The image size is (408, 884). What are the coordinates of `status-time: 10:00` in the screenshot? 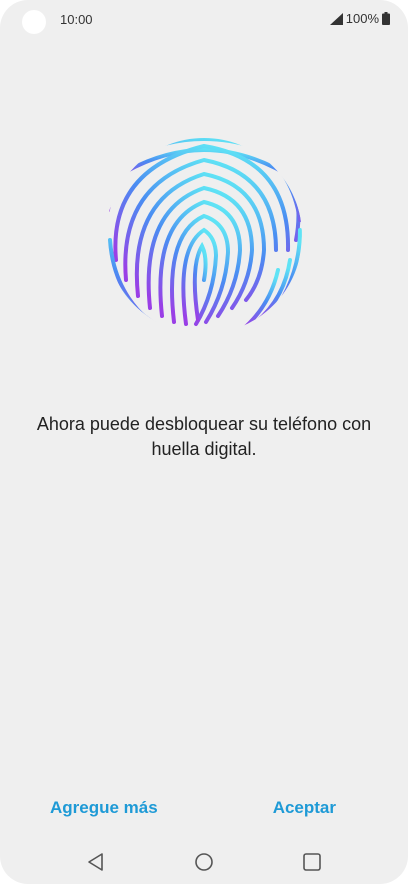 It's located at (76, 19).